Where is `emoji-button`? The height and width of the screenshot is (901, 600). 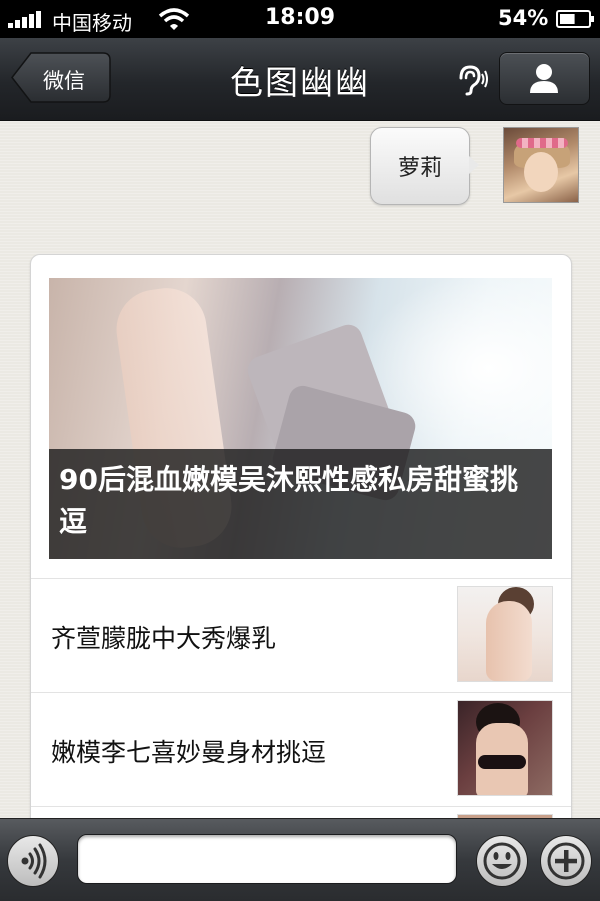
emoji-button is located at coordinates (502, 861).